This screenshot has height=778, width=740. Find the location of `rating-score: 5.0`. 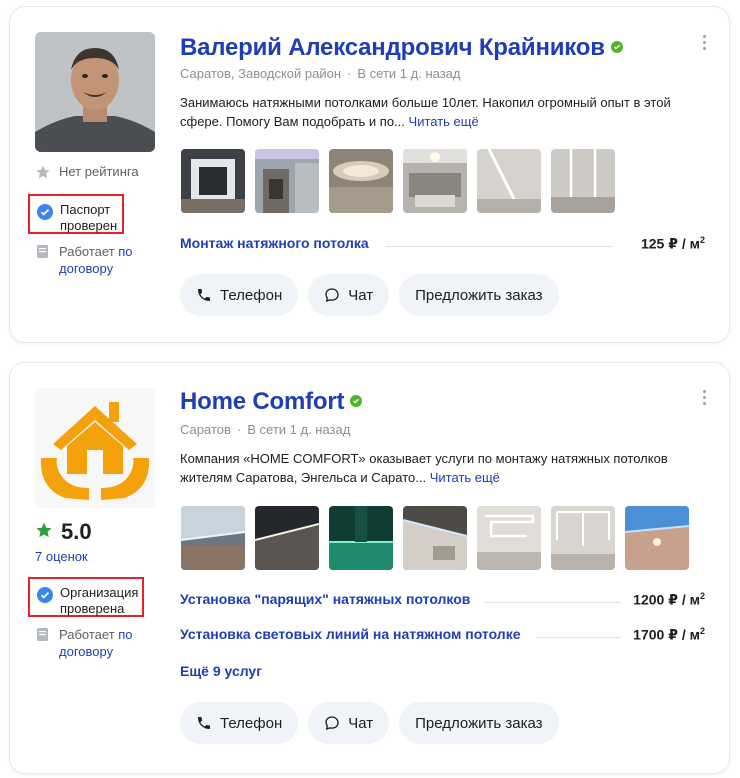

rating-score: 5.0 is located at coordinates (63, 532).